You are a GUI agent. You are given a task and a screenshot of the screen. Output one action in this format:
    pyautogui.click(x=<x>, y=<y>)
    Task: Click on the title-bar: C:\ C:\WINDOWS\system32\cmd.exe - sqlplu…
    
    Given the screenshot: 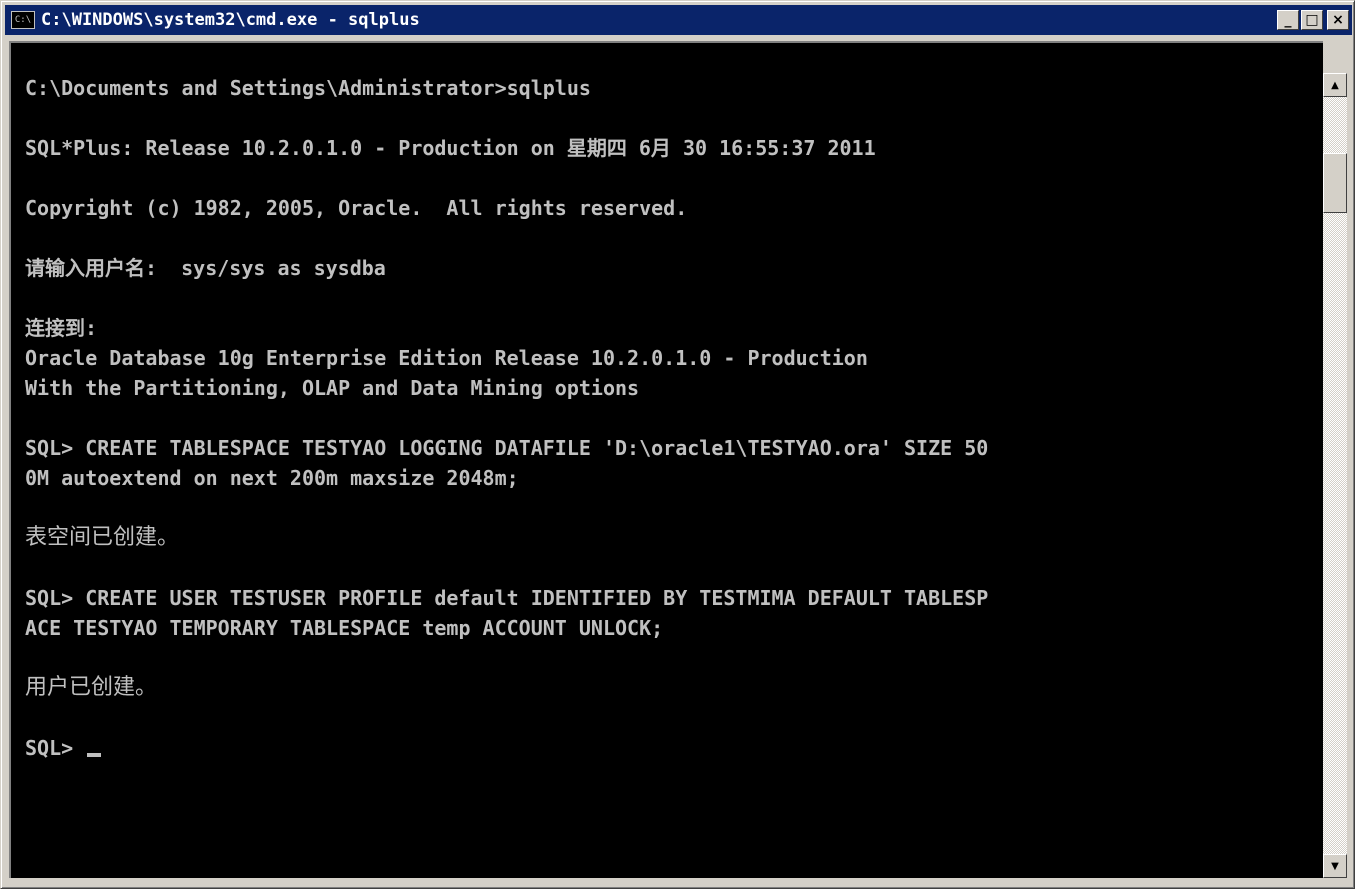 What is the action you would take?
    pyautogui.click(x=678, y=20)
    